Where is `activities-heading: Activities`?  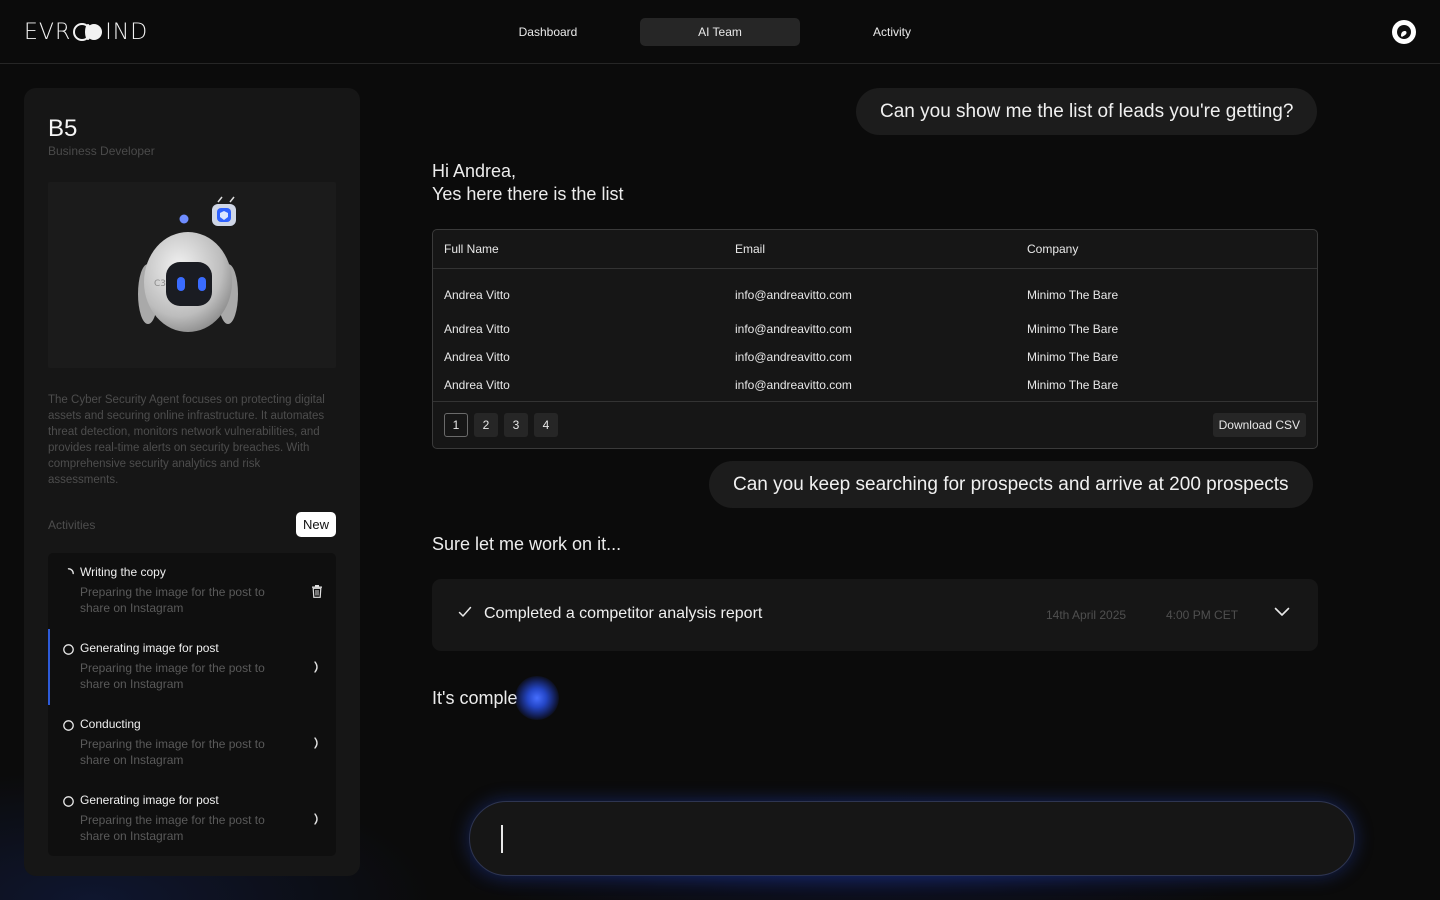 activities-heading: Activities is located at coordinates (72, 525).